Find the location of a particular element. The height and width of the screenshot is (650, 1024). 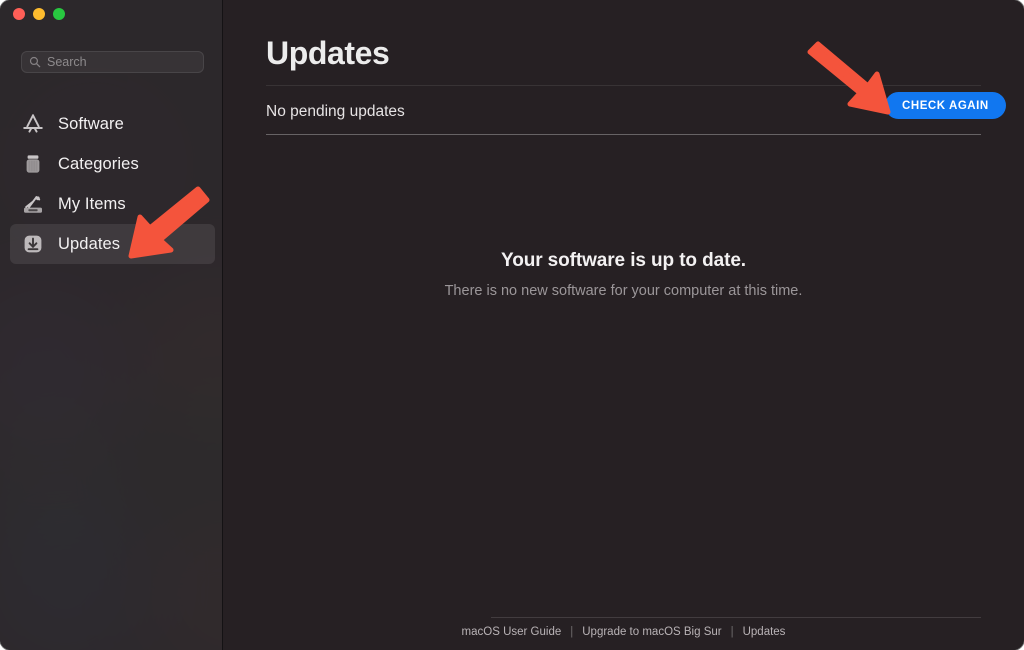

sidebar-item-my-items: My Items is located at coordinates (112, 204).